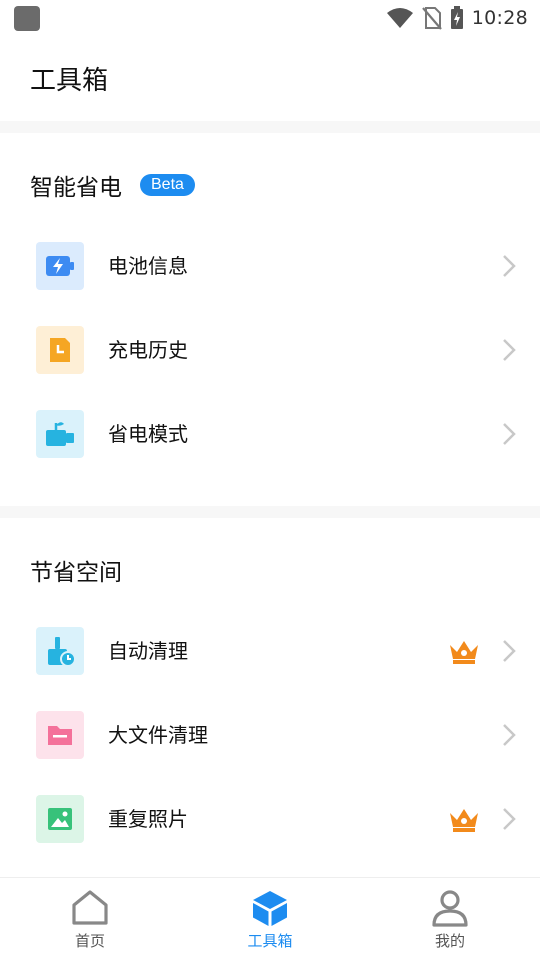 This screenshot has height=960, width=540. Describe the element at coordinates (450, 908) in the screenshot. I see `profile-icon` at that location.